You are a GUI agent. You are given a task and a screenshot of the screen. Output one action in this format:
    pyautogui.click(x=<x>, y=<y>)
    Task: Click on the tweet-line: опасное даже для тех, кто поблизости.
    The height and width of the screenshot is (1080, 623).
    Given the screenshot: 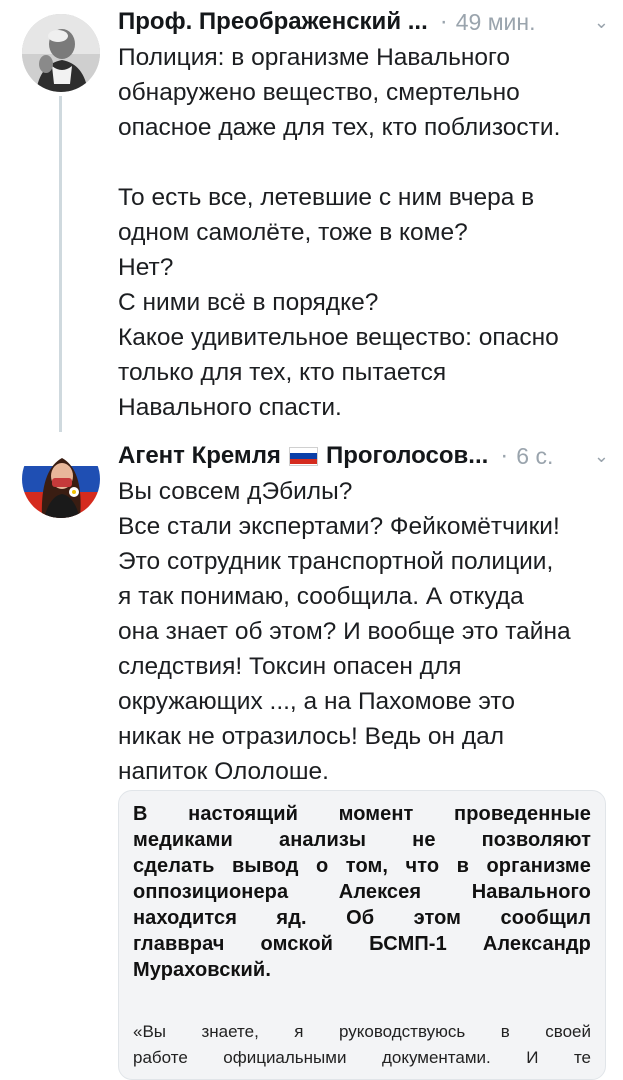 What is the action you would take?
    pyautogui.click(x=339, y=127)
    